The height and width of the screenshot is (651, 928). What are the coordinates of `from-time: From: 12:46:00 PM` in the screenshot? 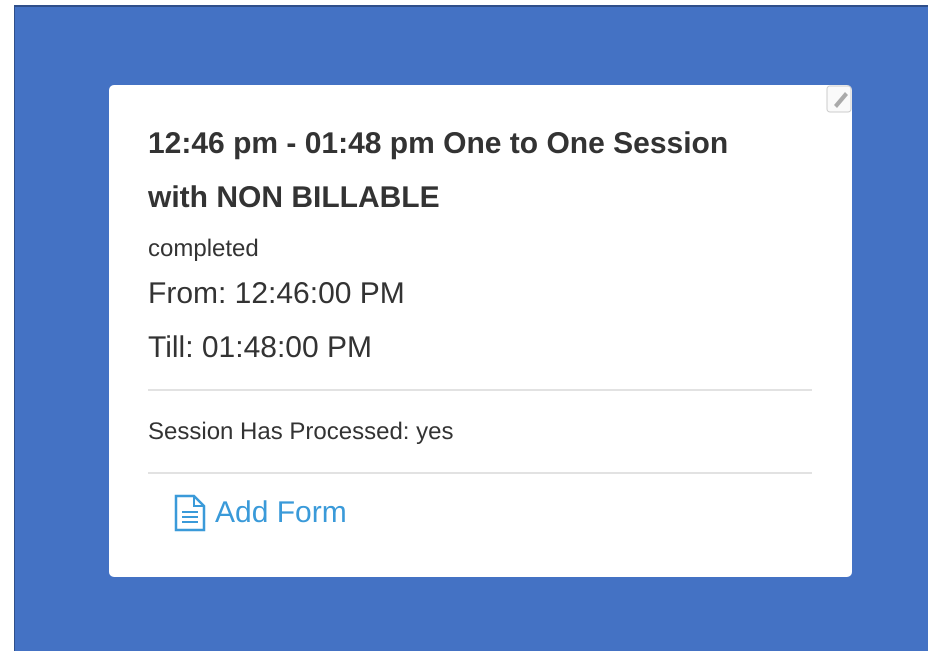 It's located at (277, 294).